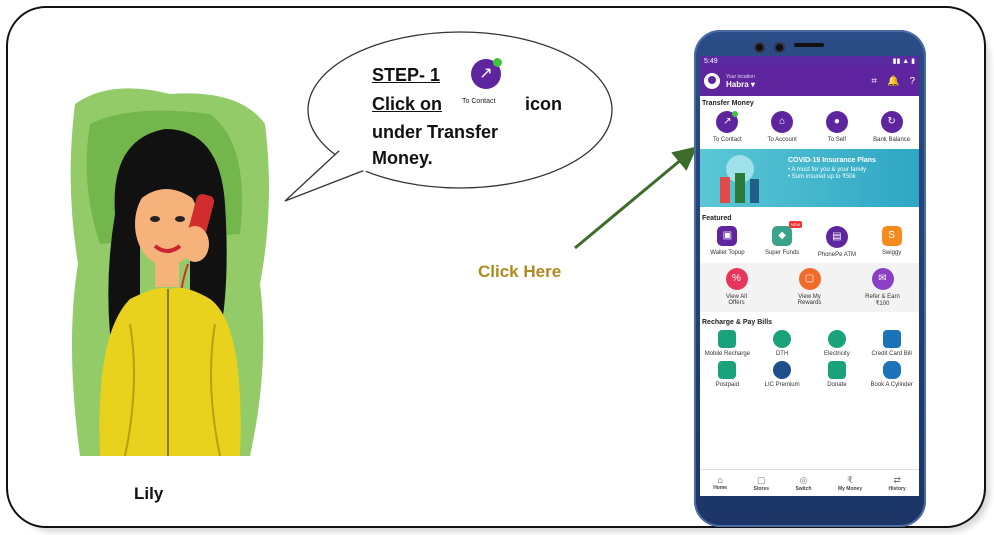 The height and width of the screenshot is (535, 994). Describe the element at coordinates (728, 103) in the screenshot. I see `transfer-money-title: Transfer Money` at that location.